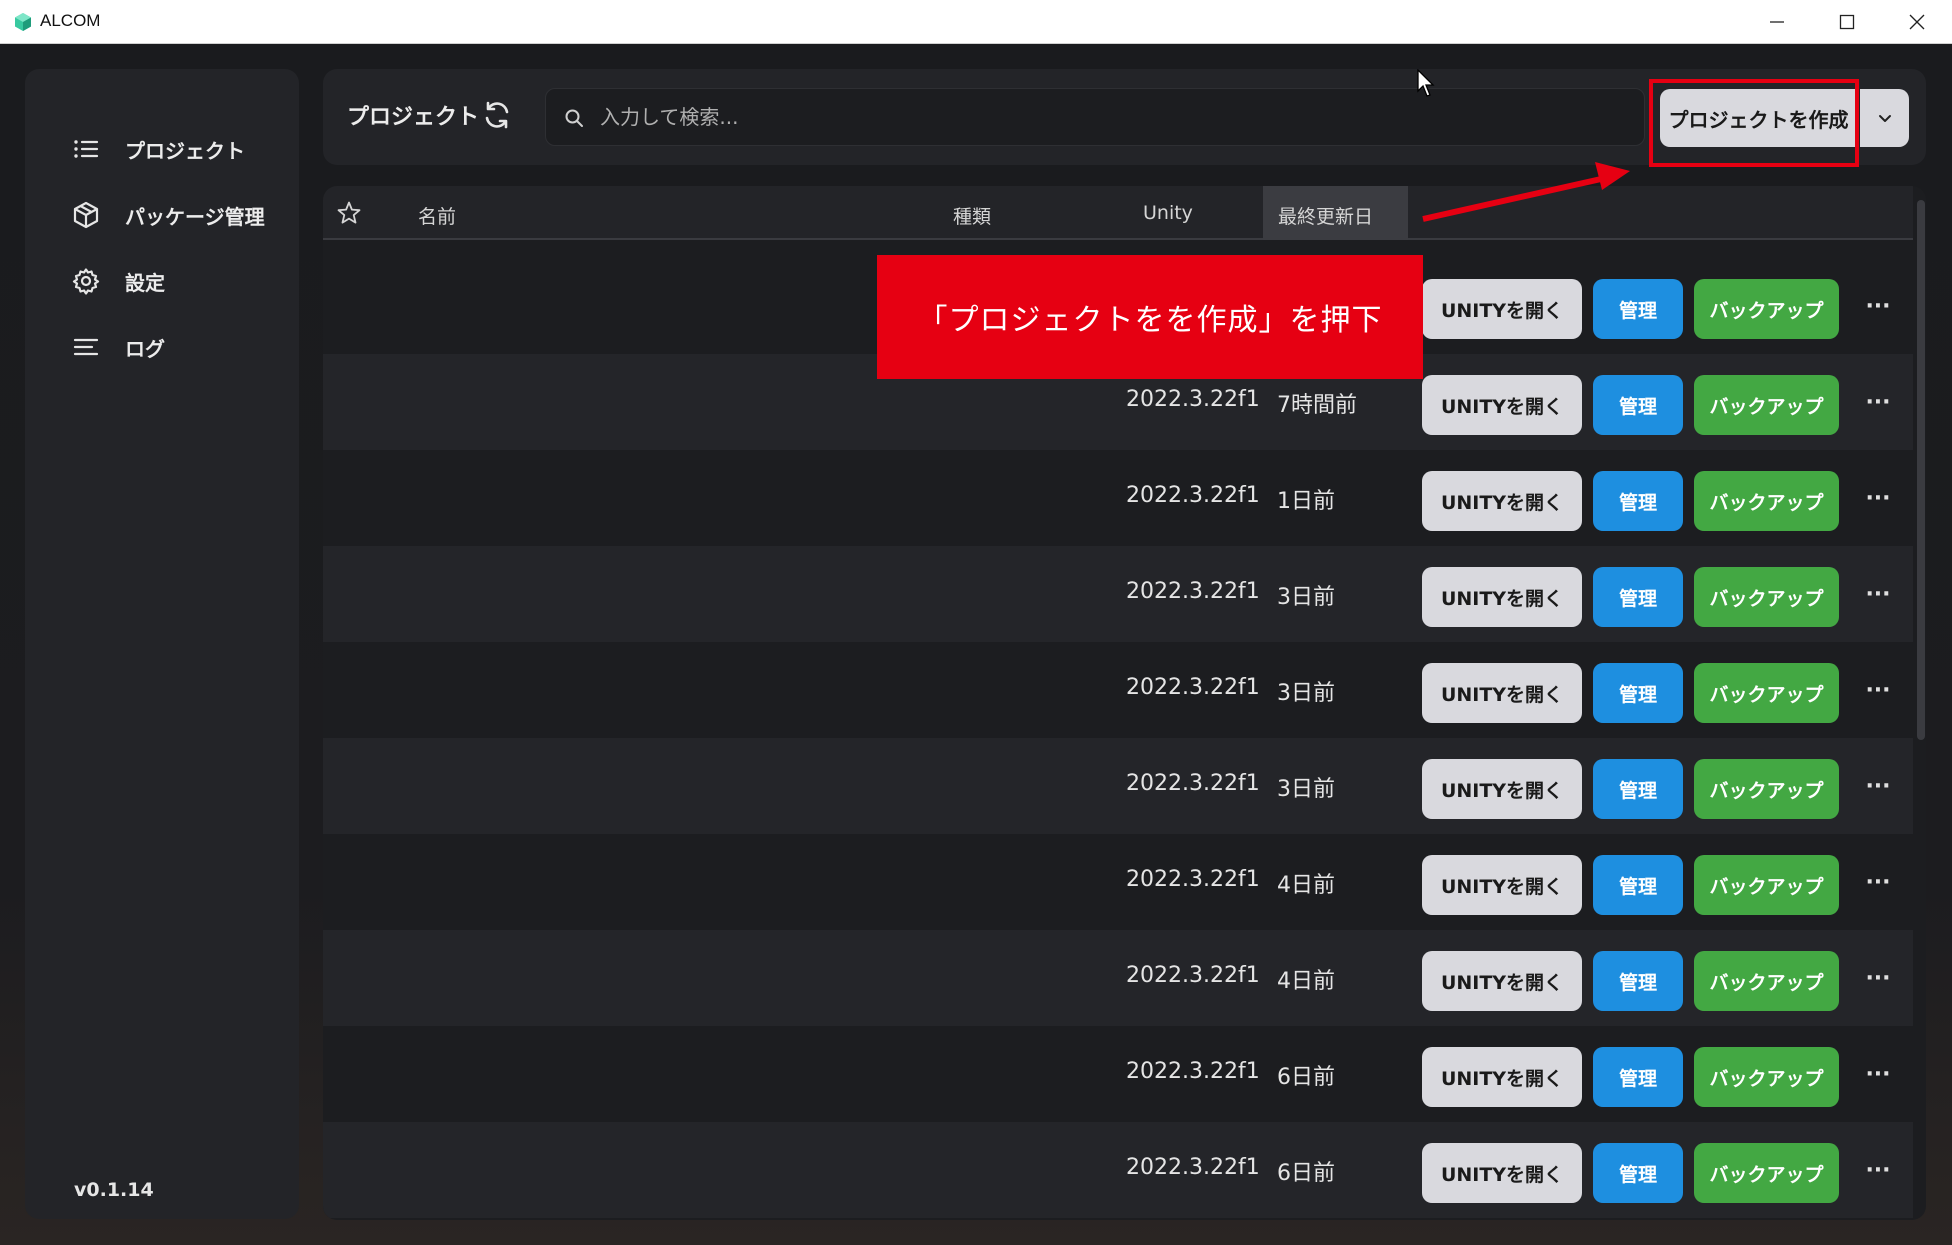 The width and height of the screenshot is (1952, 1245). I want to click on close-button, so click(1917, 22).